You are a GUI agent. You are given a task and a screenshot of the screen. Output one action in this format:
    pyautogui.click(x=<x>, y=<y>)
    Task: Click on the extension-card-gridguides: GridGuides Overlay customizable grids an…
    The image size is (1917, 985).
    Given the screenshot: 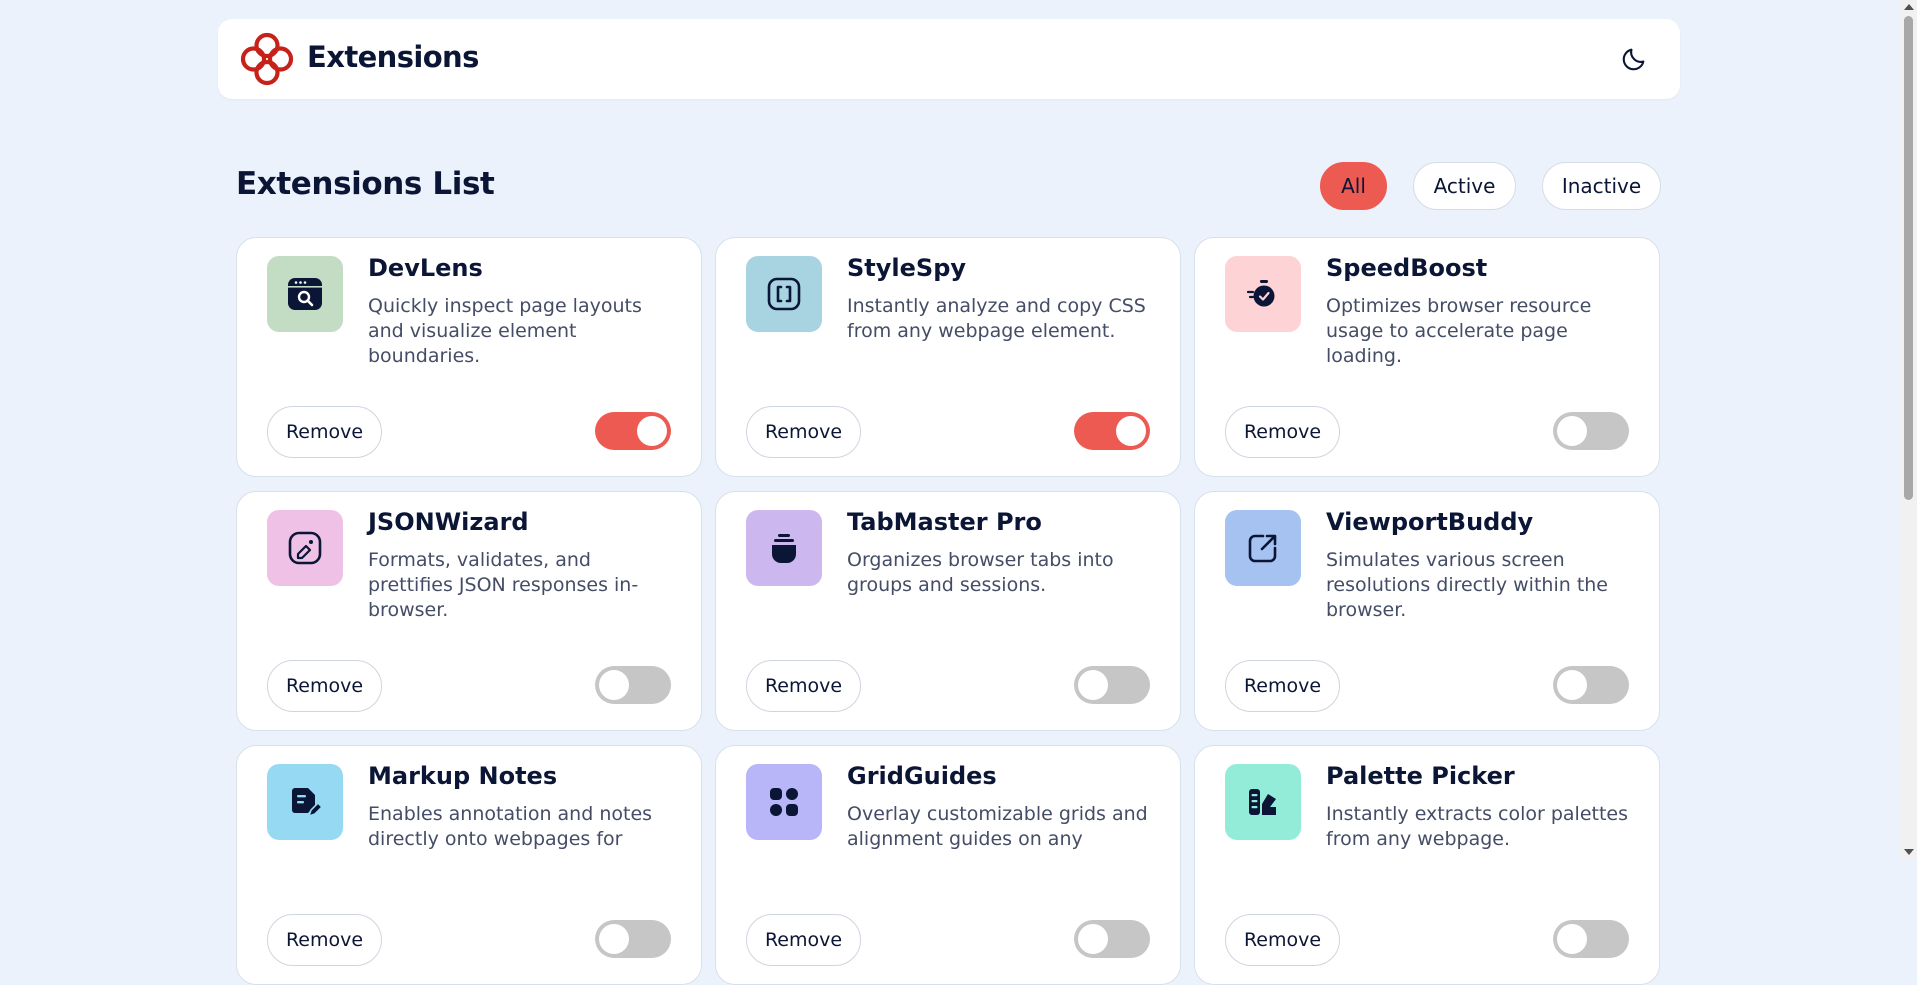 What is the action you would take?
    pyautogui.click(x=948, y=865)
    